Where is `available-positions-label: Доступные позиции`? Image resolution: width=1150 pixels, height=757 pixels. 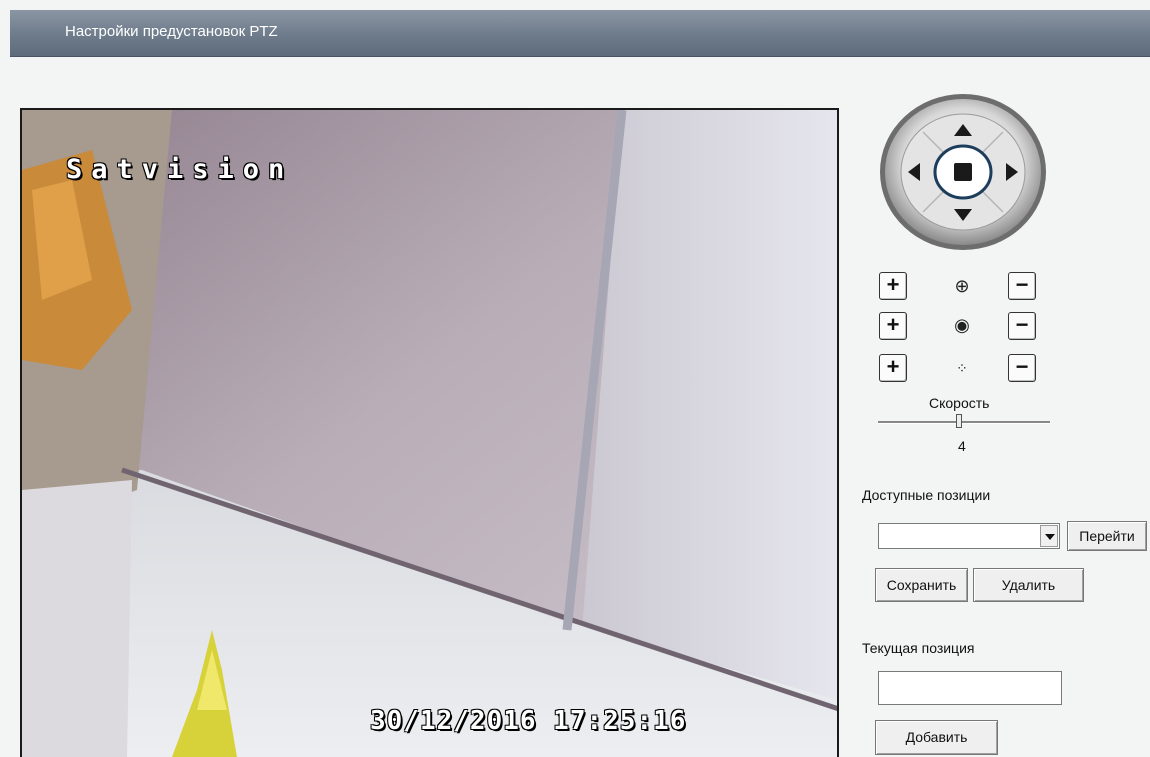 available-positions-label: Доступные позиции is located at coordinates (926, 495).